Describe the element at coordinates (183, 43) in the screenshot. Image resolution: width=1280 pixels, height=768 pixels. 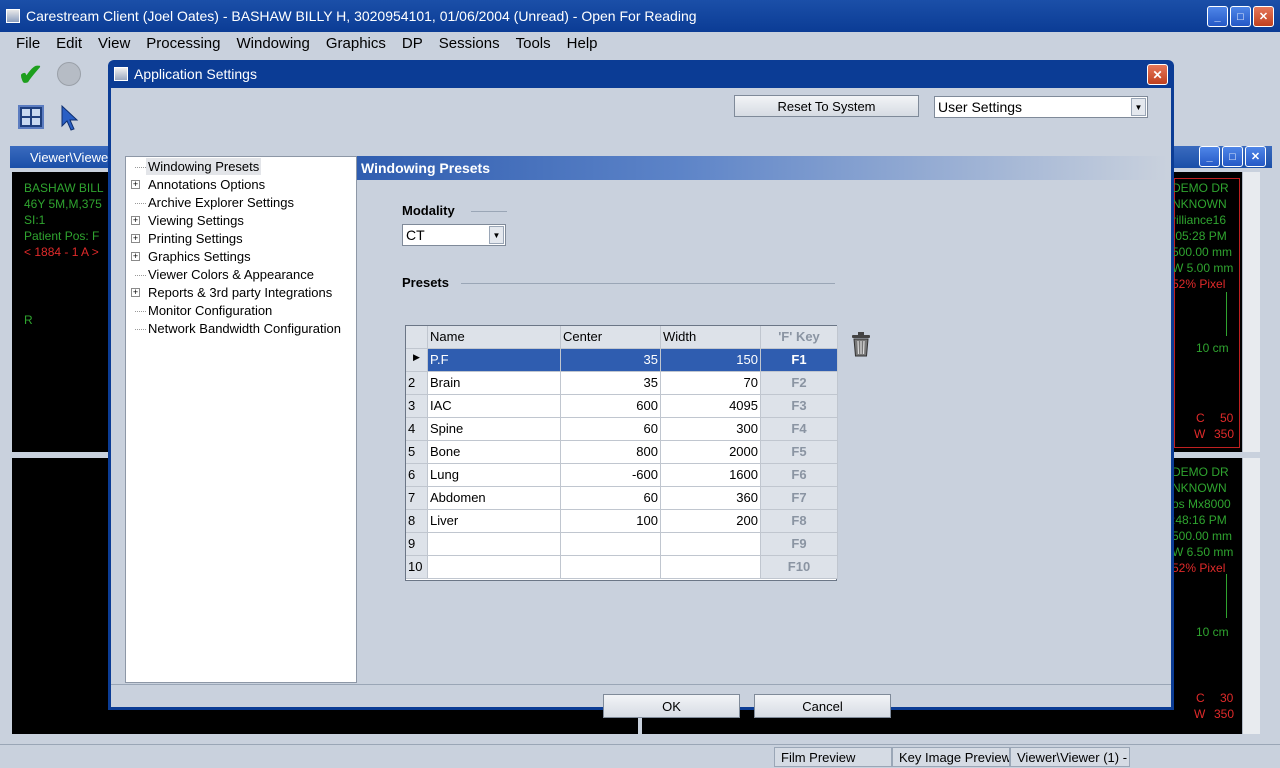
I see `menu-processing: Processing` at that location.